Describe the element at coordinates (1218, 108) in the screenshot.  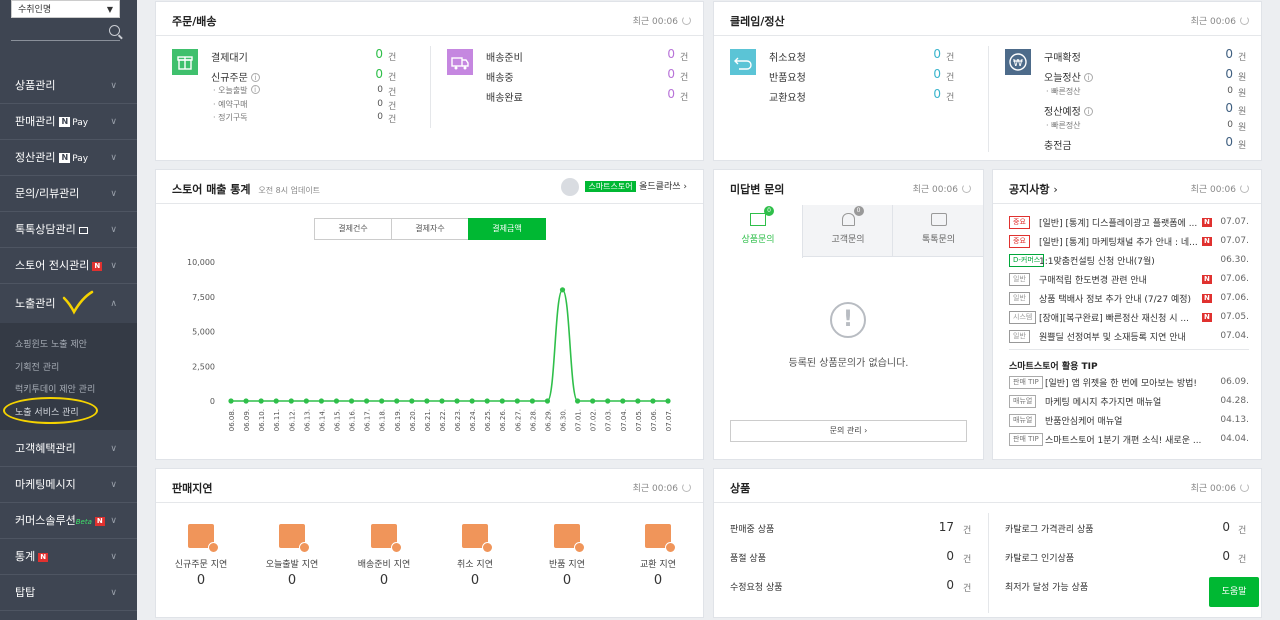
I see `settle-plan-value: 0` at that location.